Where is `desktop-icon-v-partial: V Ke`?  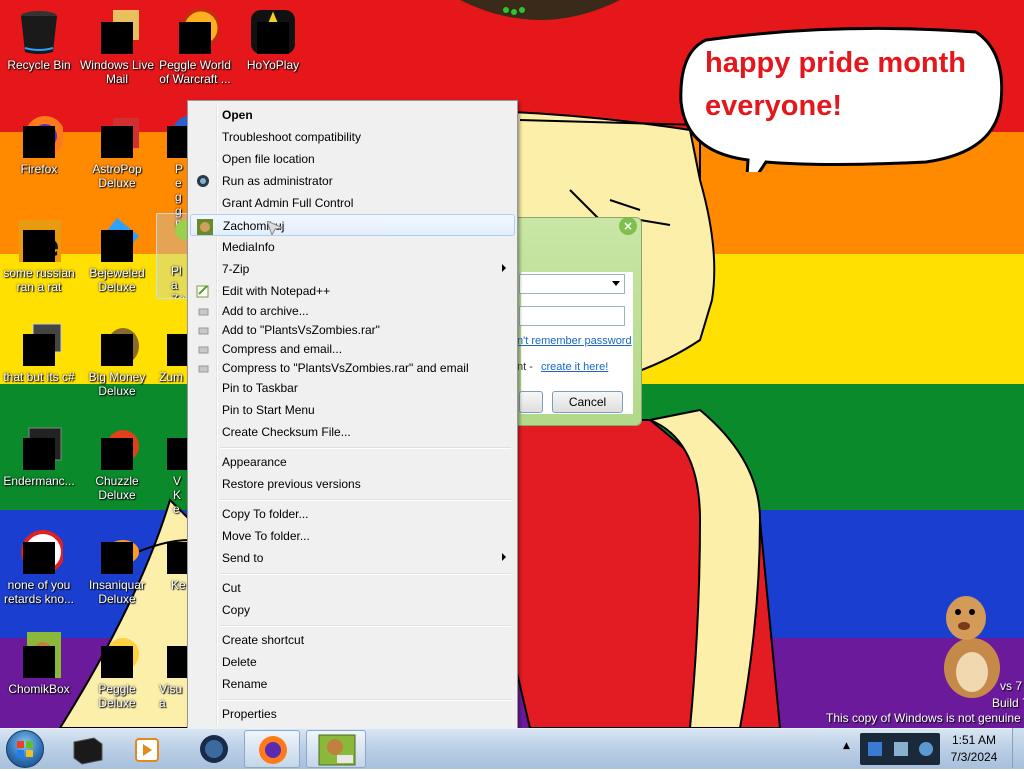
desktop-icon-v-partial: V Ke is located at coordinates (172, 470).